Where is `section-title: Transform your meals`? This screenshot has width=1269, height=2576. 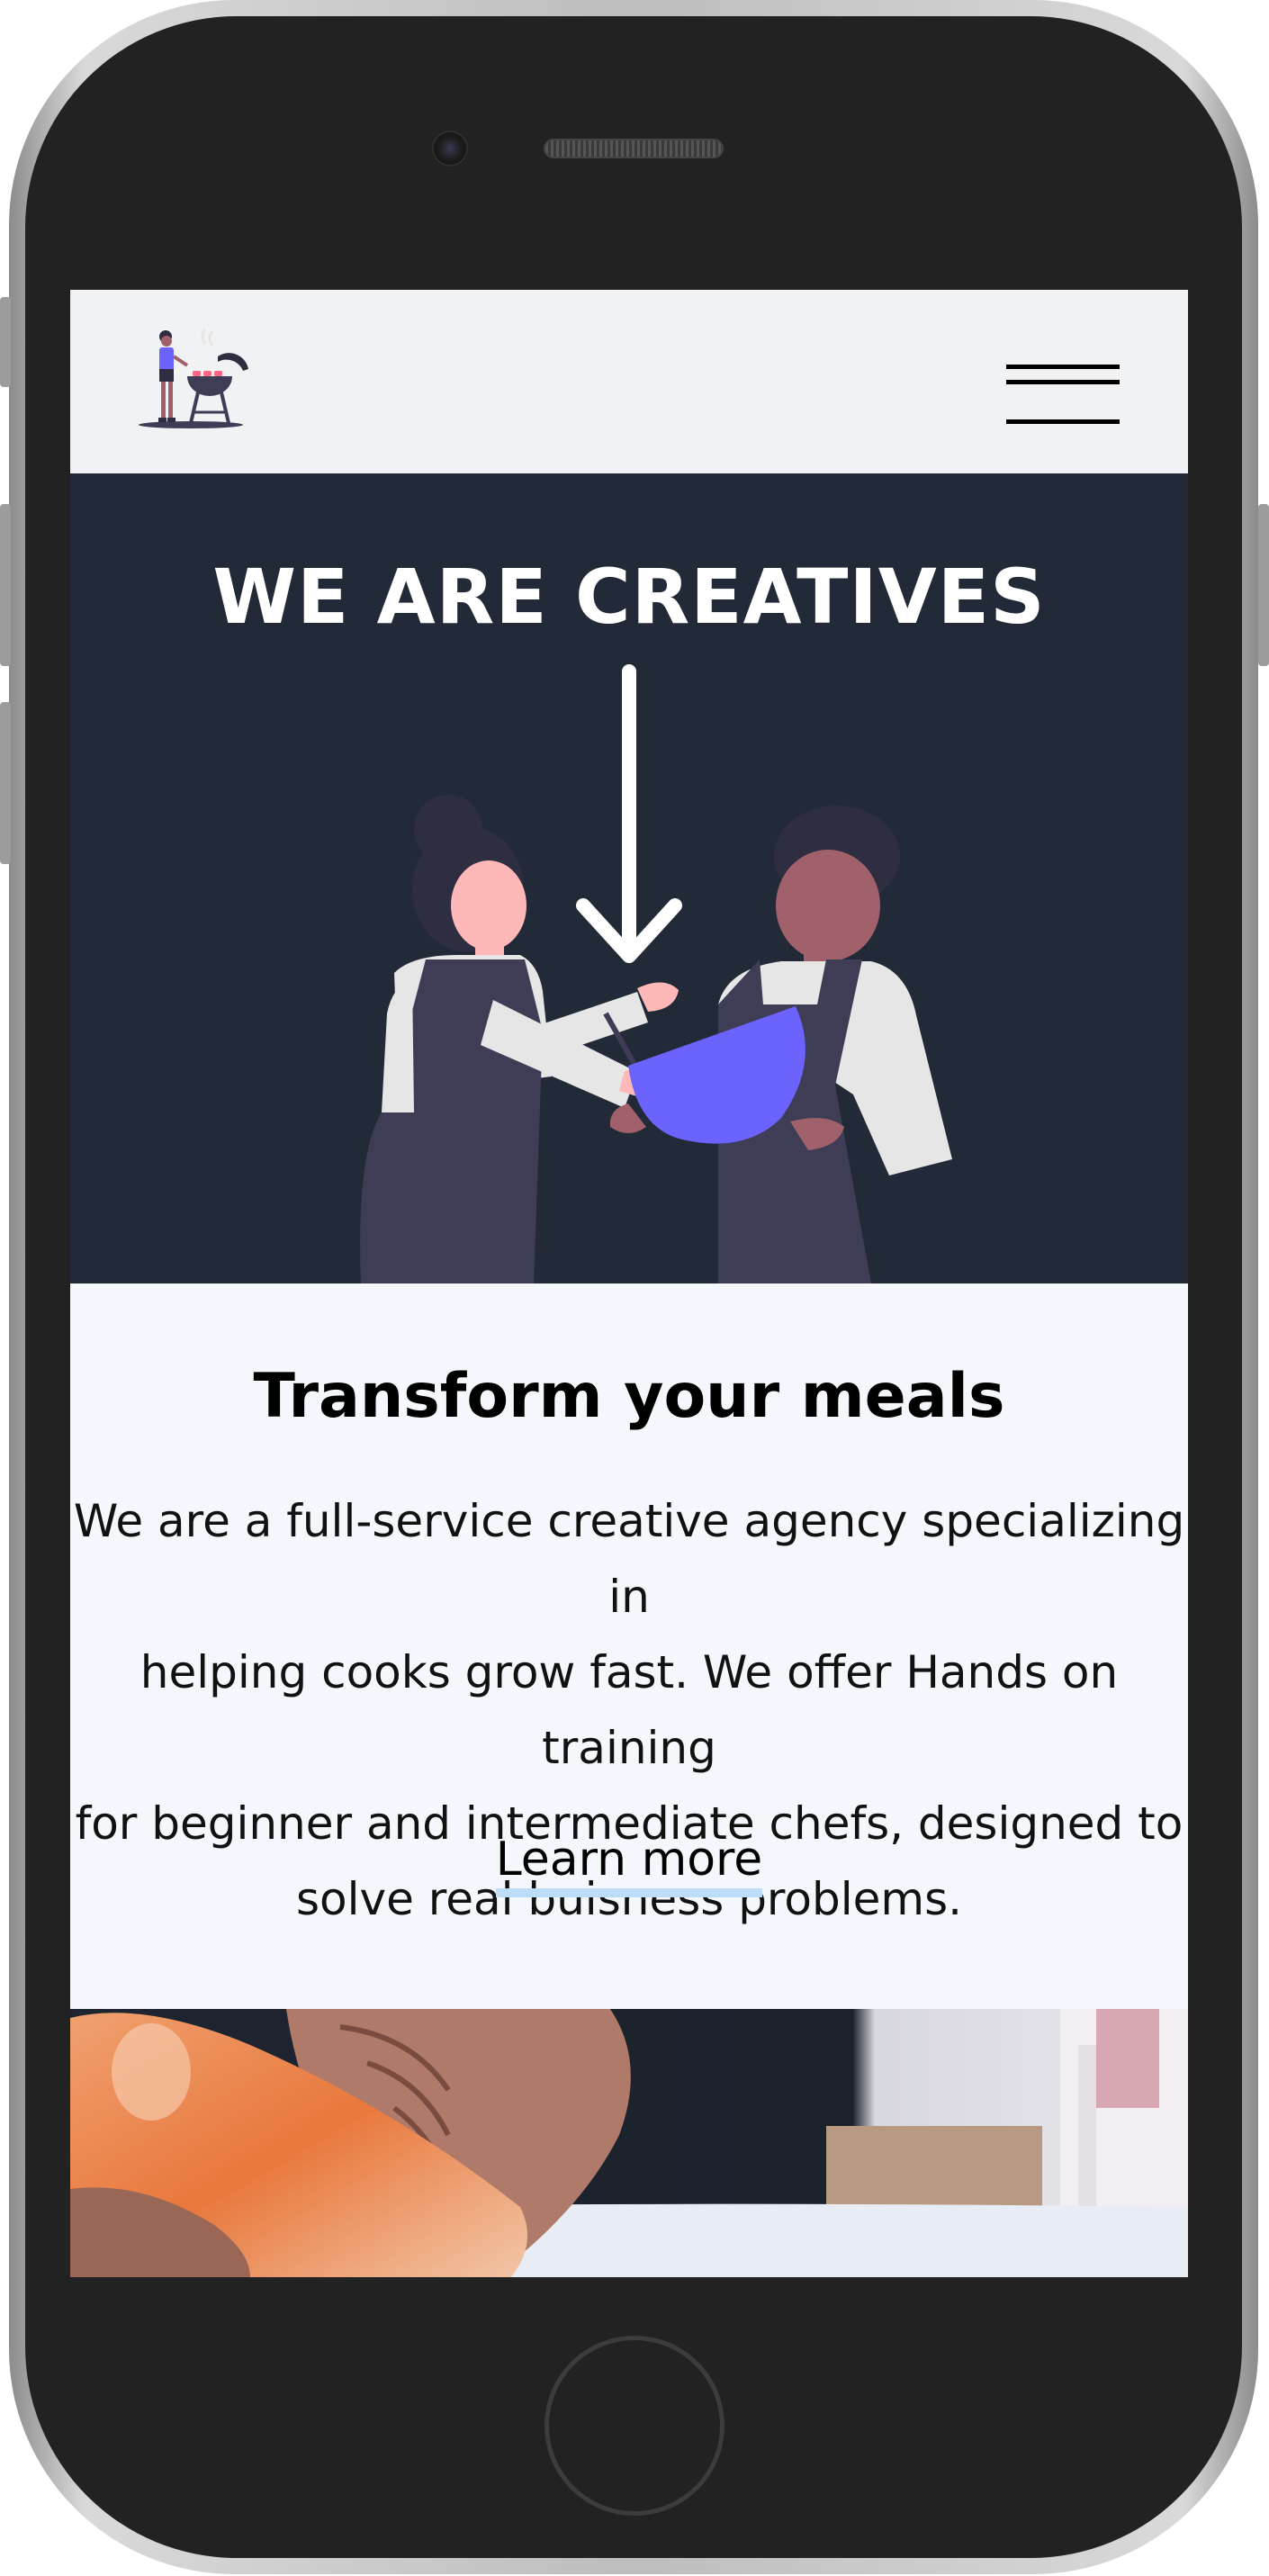 section-title: Transform your meals is located at coordinates (629, 1396).